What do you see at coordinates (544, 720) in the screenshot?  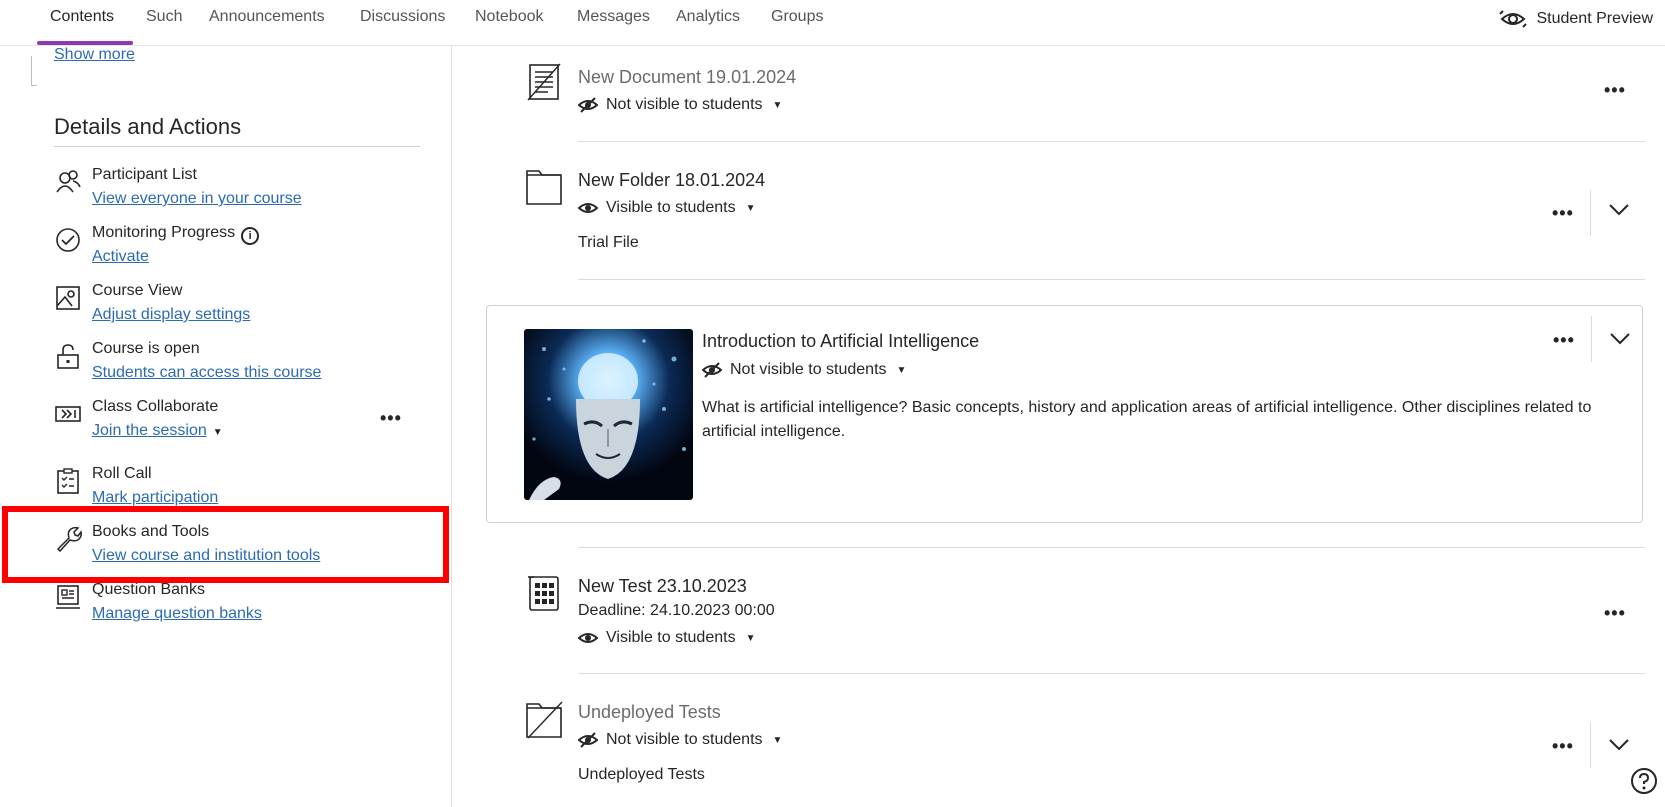 I see `folder-hidden-icon` at bounding box center [544, 720].